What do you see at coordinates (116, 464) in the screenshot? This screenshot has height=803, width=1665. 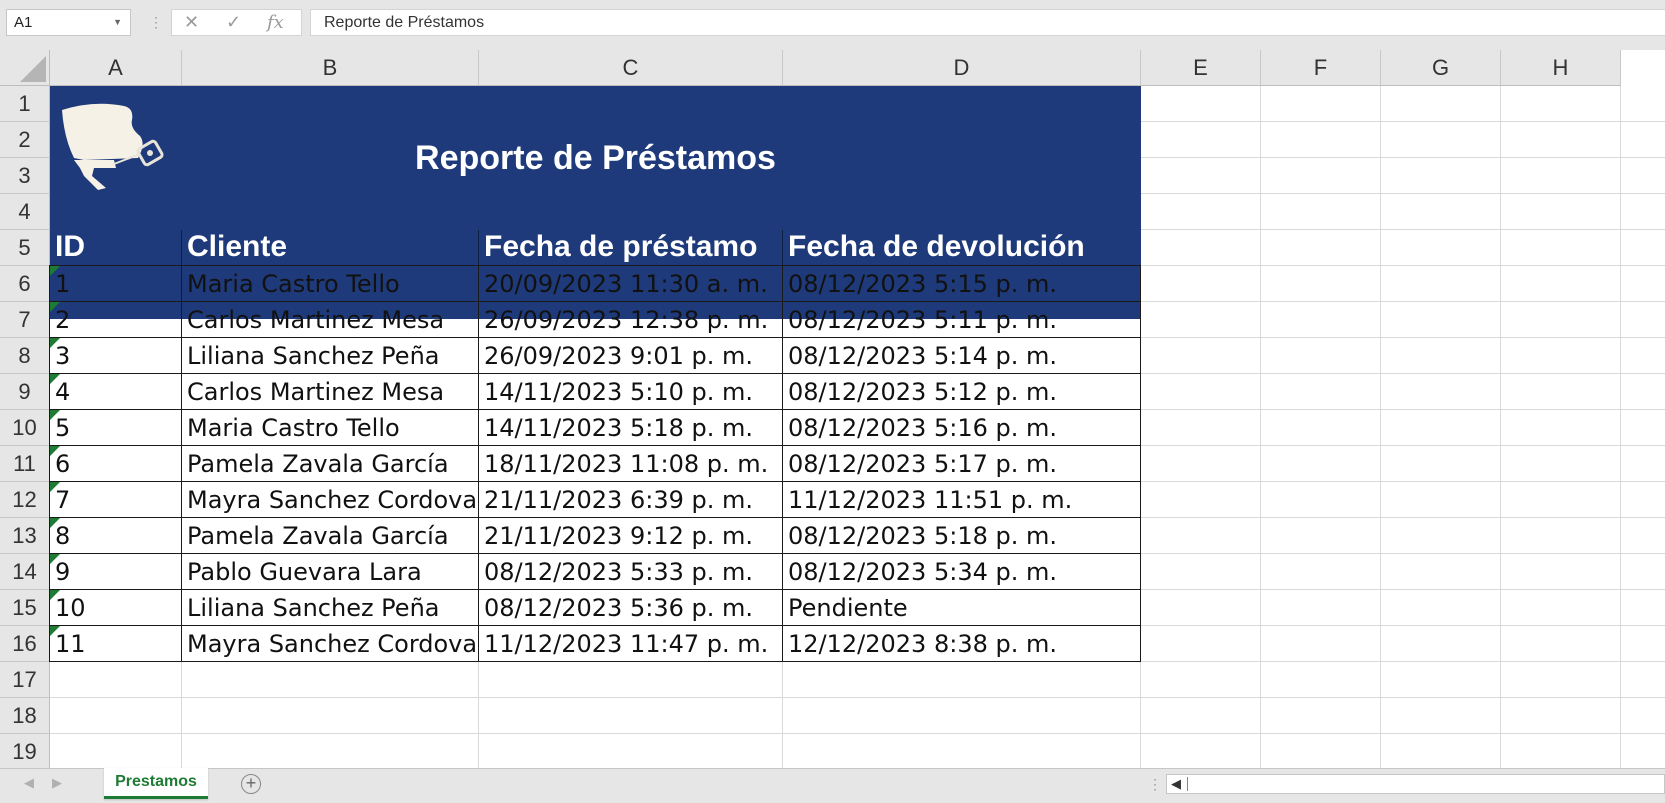 I see `cell-id: 6` at bounding box center [116, 464].